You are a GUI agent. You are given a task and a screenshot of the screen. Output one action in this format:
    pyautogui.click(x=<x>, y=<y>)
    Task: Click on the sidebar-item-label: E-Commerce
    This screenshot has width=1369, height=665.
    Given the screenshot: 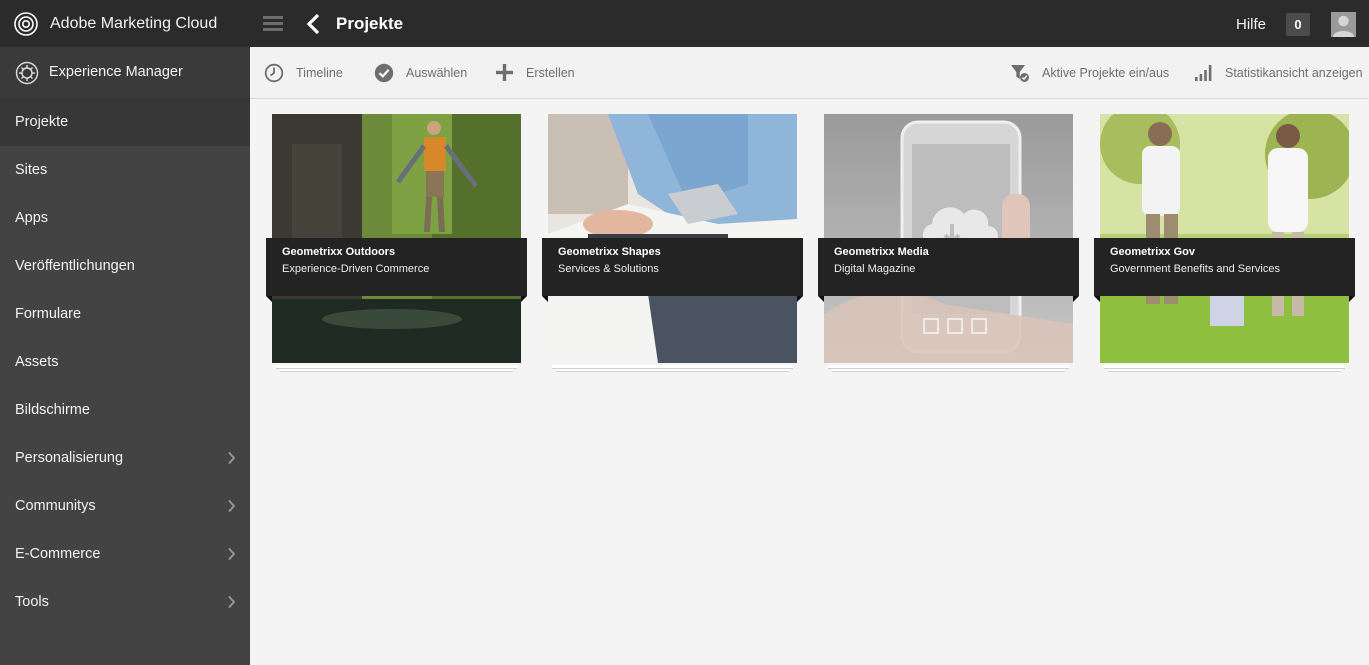 What is the action you would take?
    pyautogui.click(x=58, y=554)
    